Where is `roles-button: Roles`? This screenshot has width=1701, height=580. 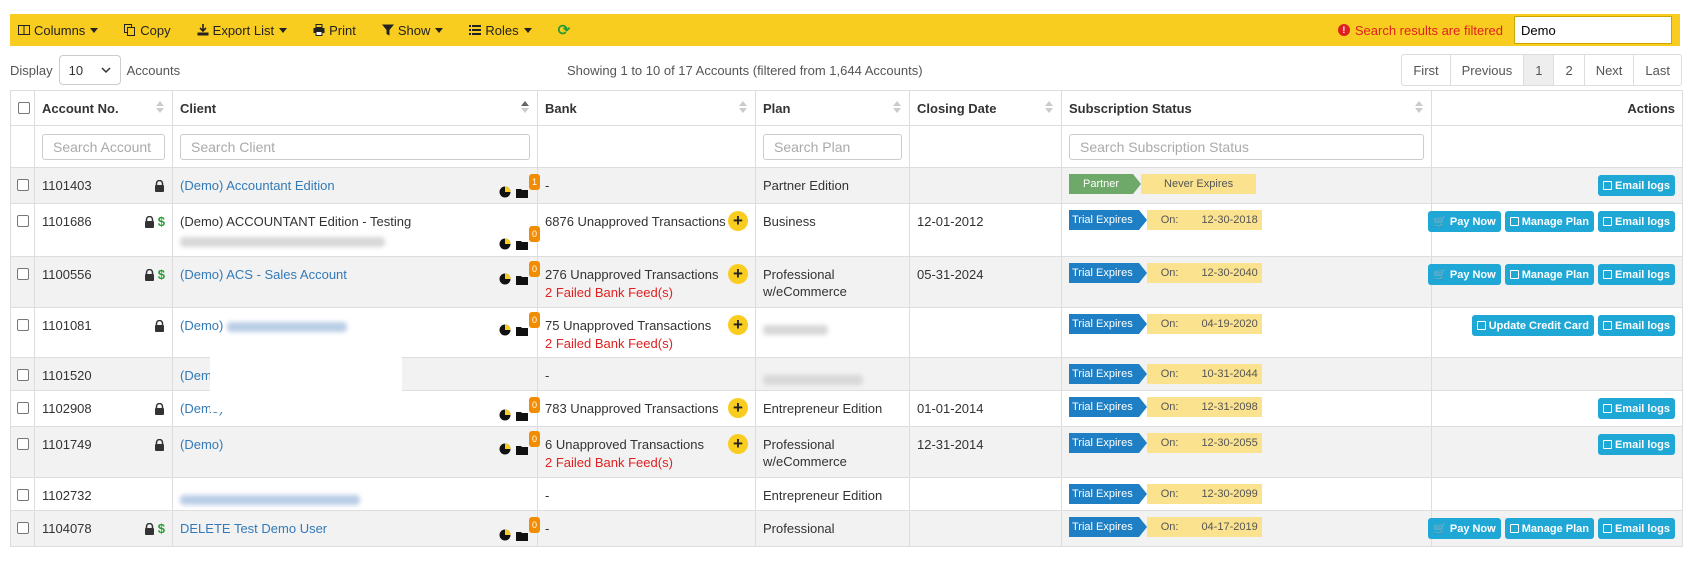 roles-button: Roles is located at coordinates (500, 30).